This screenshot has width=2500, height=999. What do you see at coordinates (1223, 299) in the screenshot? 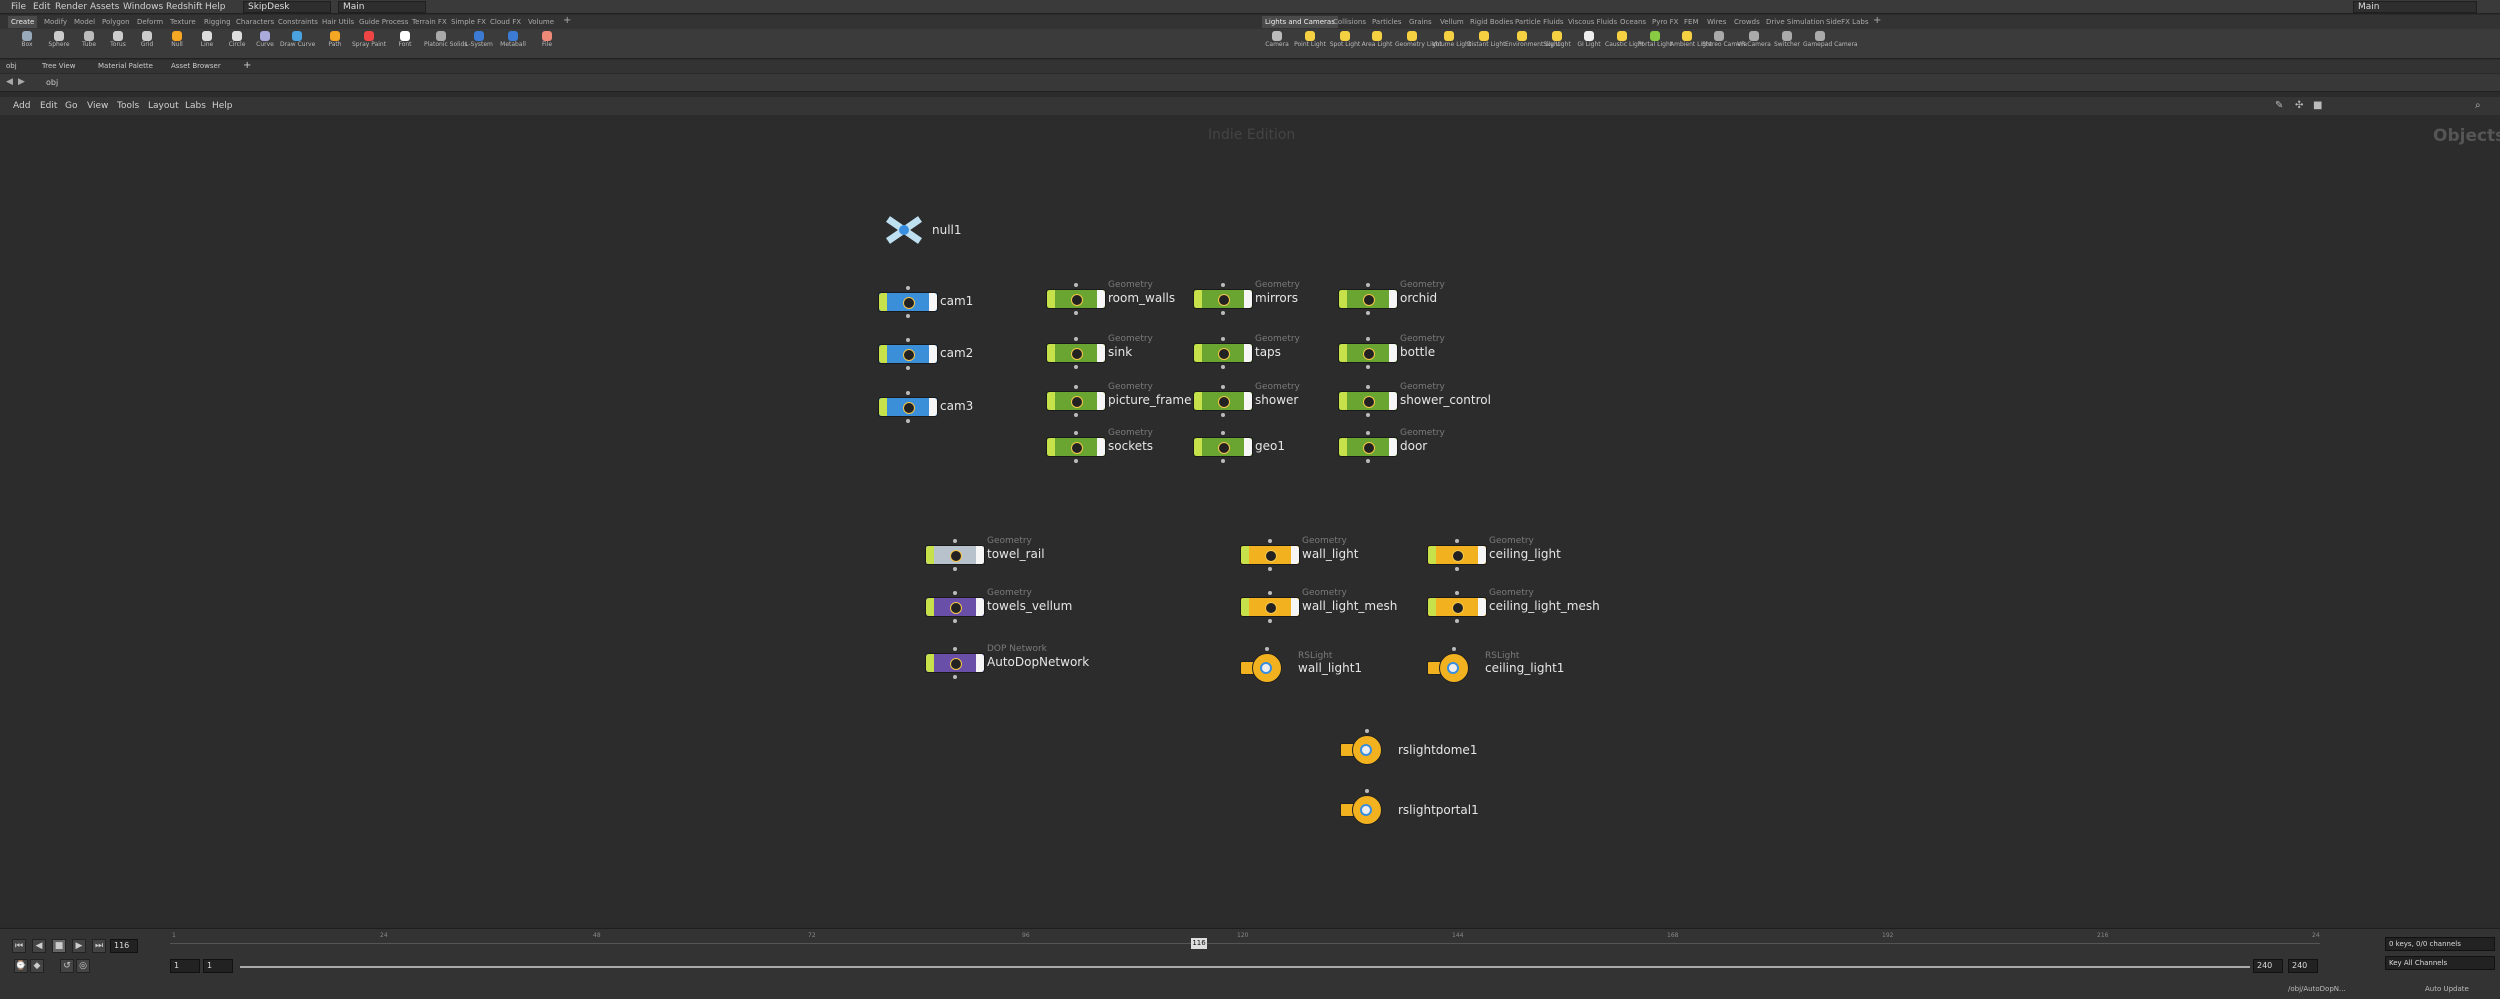
I see `node-mirrors` at bounding box center [1223, 299].